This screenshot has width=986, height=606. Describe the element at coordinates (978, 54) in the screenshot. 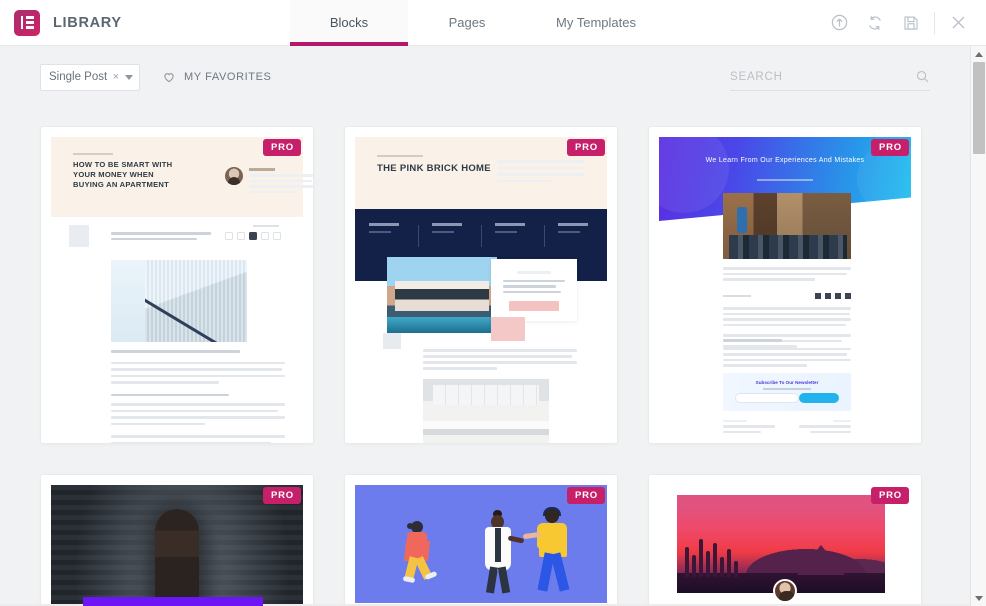

I see `scroll-up-arrow-icon` at that location.